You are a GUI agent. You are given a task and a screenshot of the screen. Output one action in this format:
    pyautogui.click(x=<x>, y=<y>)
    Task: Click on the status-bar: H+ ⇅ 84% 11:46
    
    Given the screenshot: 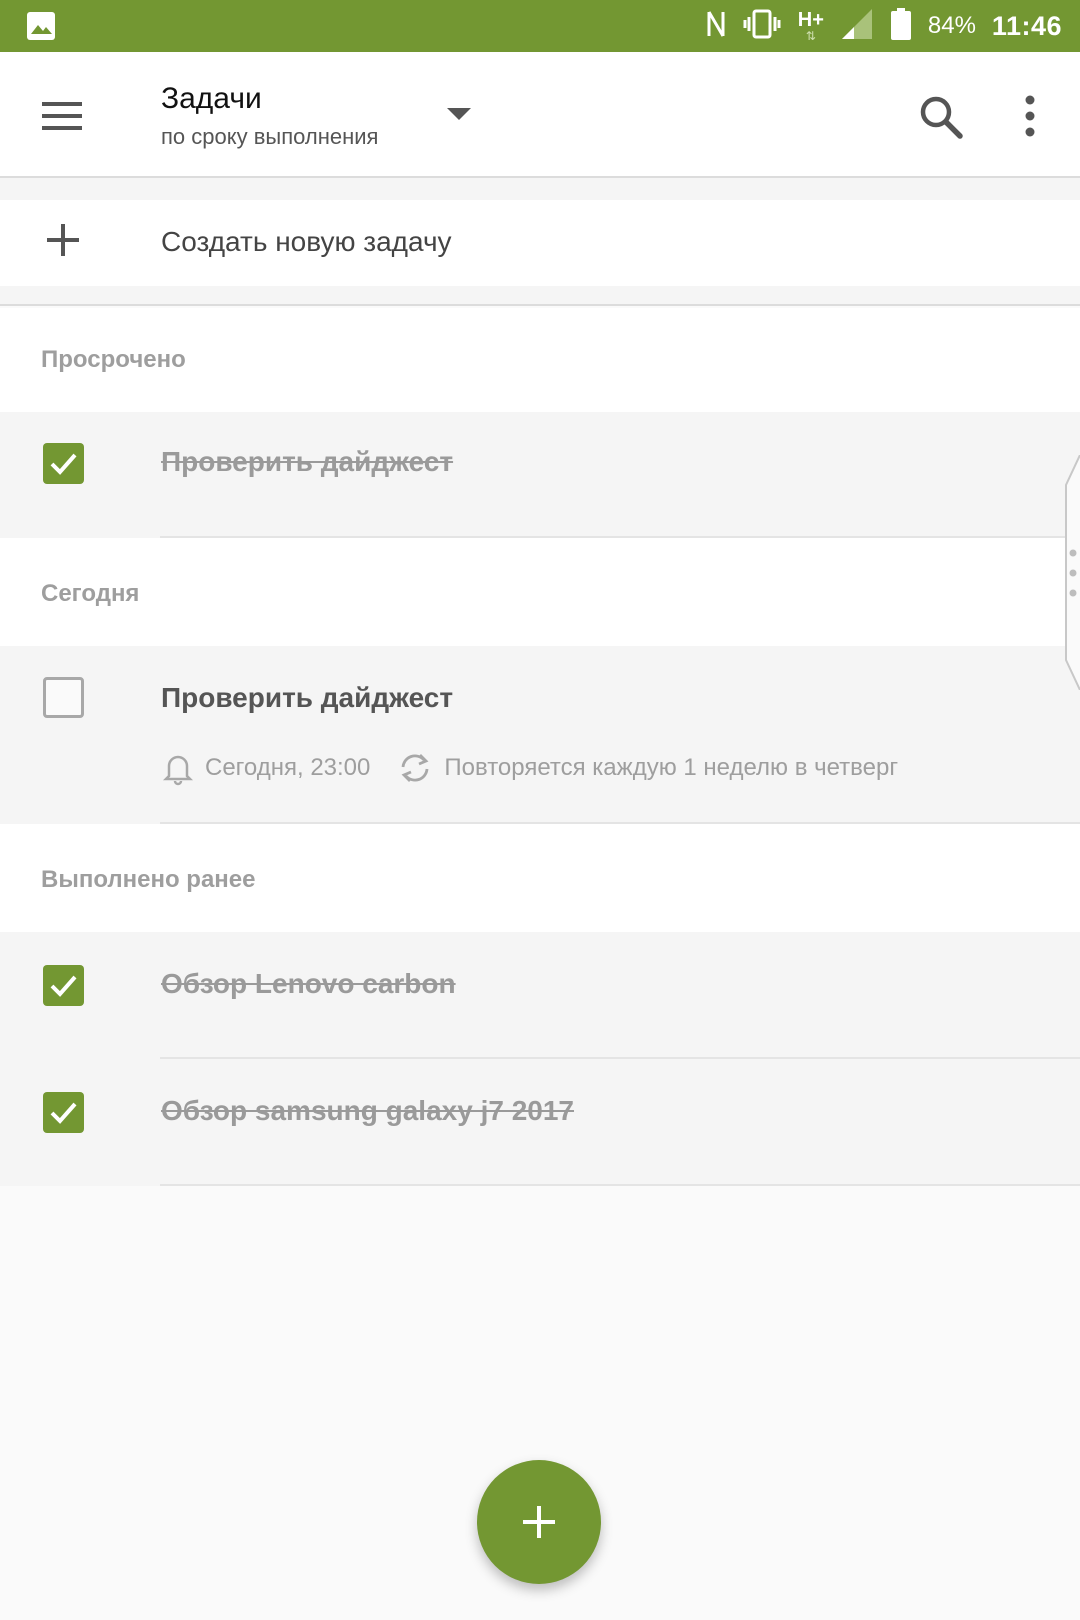 What is the action you would take?
    pyautogui.click(x=540, y=26)
    